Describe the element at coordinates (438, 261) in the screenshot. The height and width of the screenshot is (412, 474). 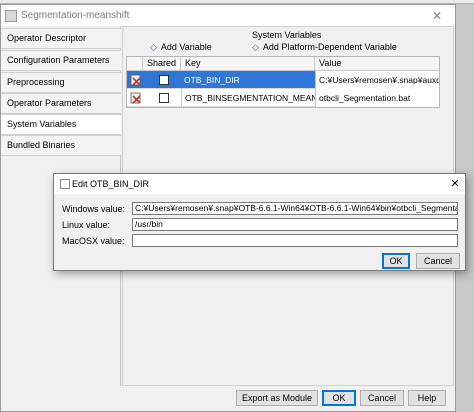
I see `dialog-cancel-button: Cancel` at that location.